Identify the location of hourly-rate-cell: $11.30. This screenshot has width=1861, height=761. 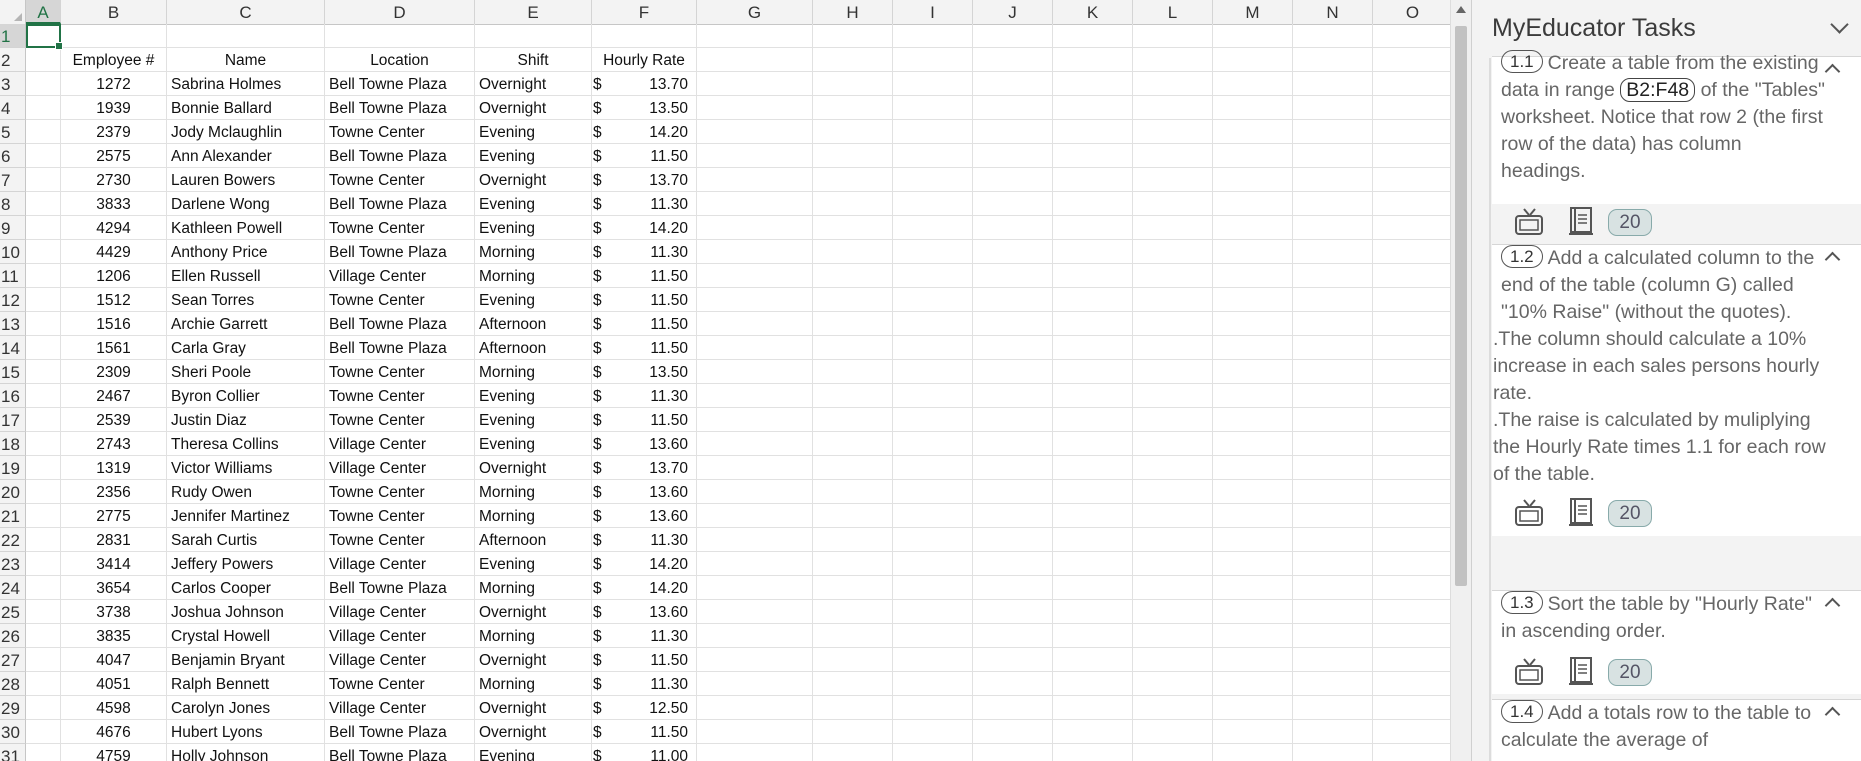
(644, 204).